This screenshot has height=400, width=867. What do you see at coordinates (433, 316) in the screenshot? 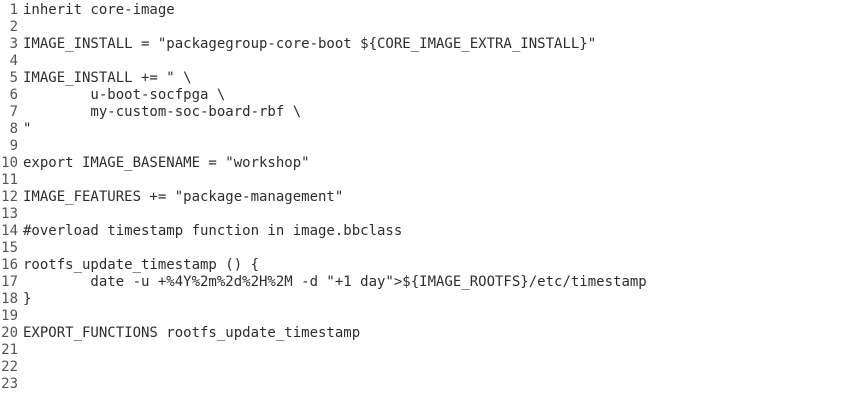
I see `editor-line: 19` at bounding box center [433, 316].